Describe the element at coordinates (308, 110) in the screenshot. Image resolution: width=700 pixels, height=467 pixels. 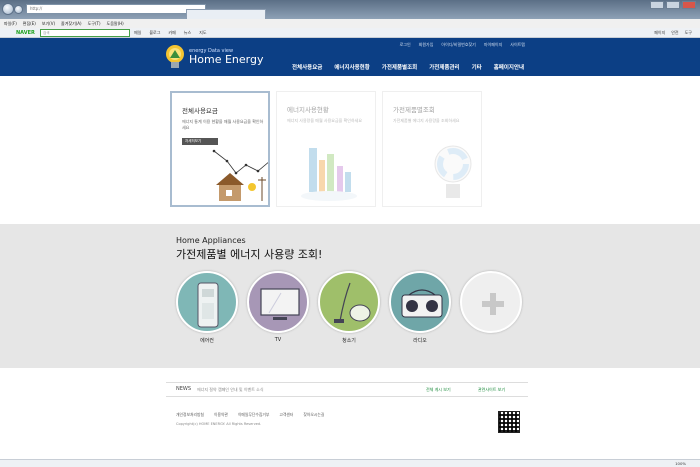
I see `card-title: 에너지사용현황` at that location.